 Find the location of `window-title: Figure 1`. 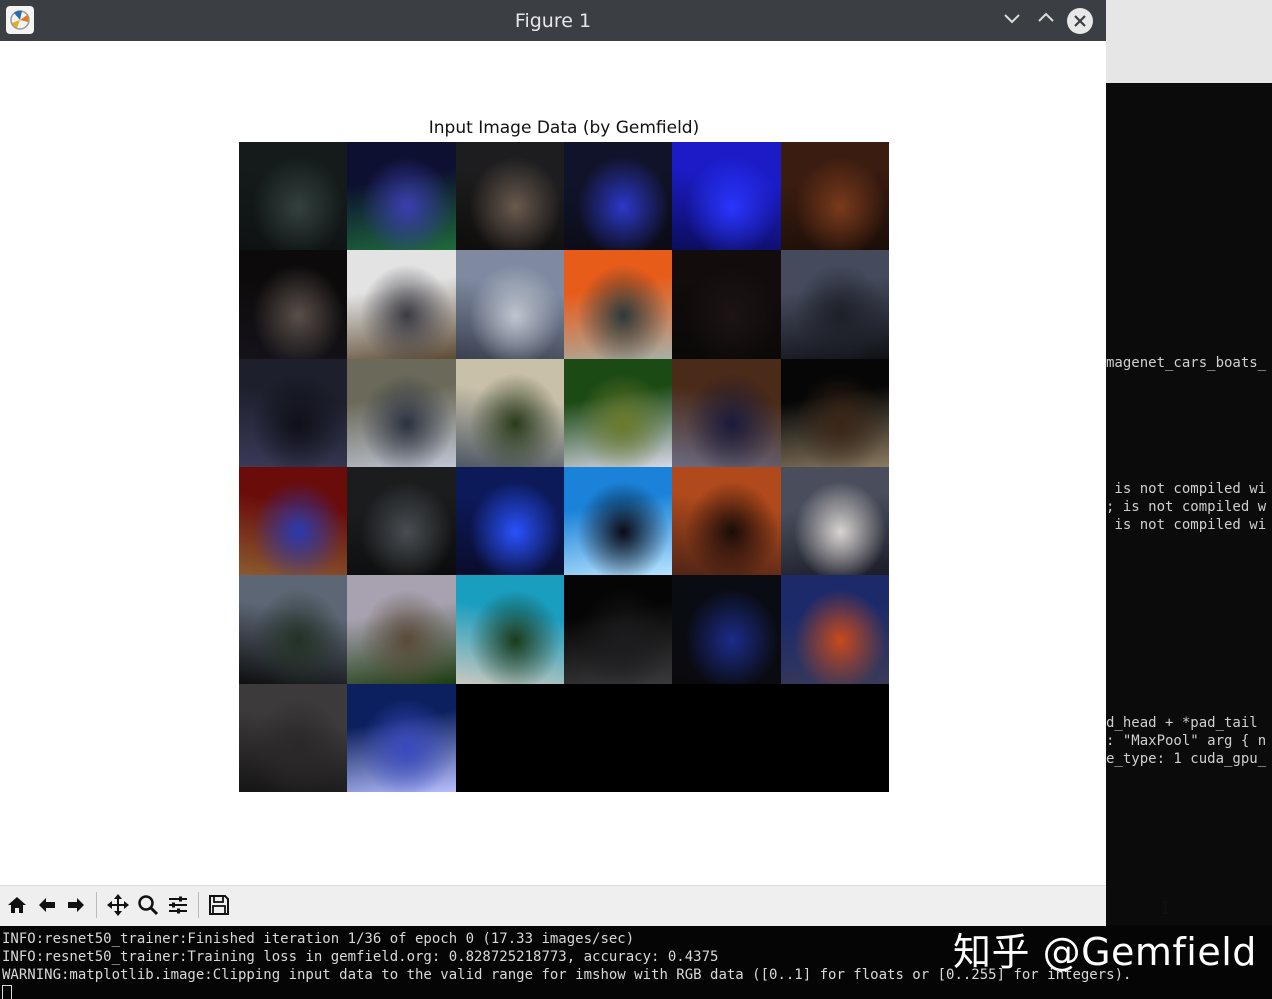

window-title: Figure 1 is located at coordinates (553, 21).